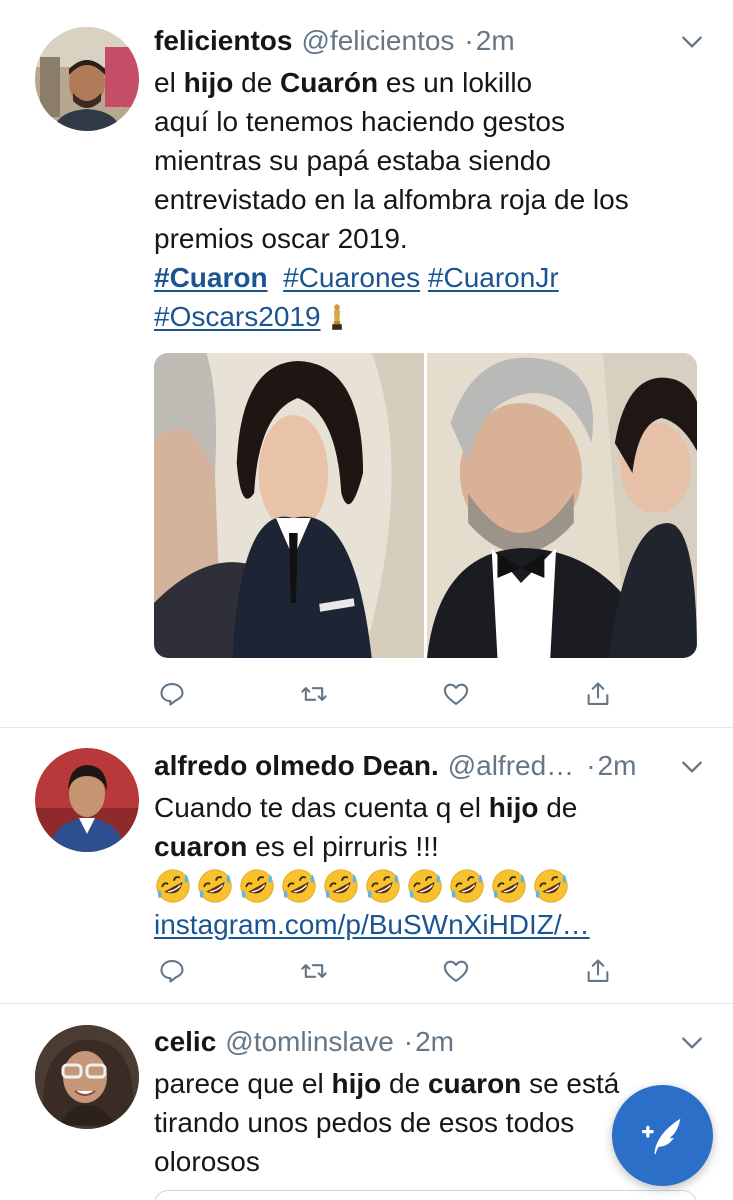 This screenshot has width=733, height=1200. Describe the element at coordinates (336, 316) in the screenshot. I see `trophy-icon` at that location.